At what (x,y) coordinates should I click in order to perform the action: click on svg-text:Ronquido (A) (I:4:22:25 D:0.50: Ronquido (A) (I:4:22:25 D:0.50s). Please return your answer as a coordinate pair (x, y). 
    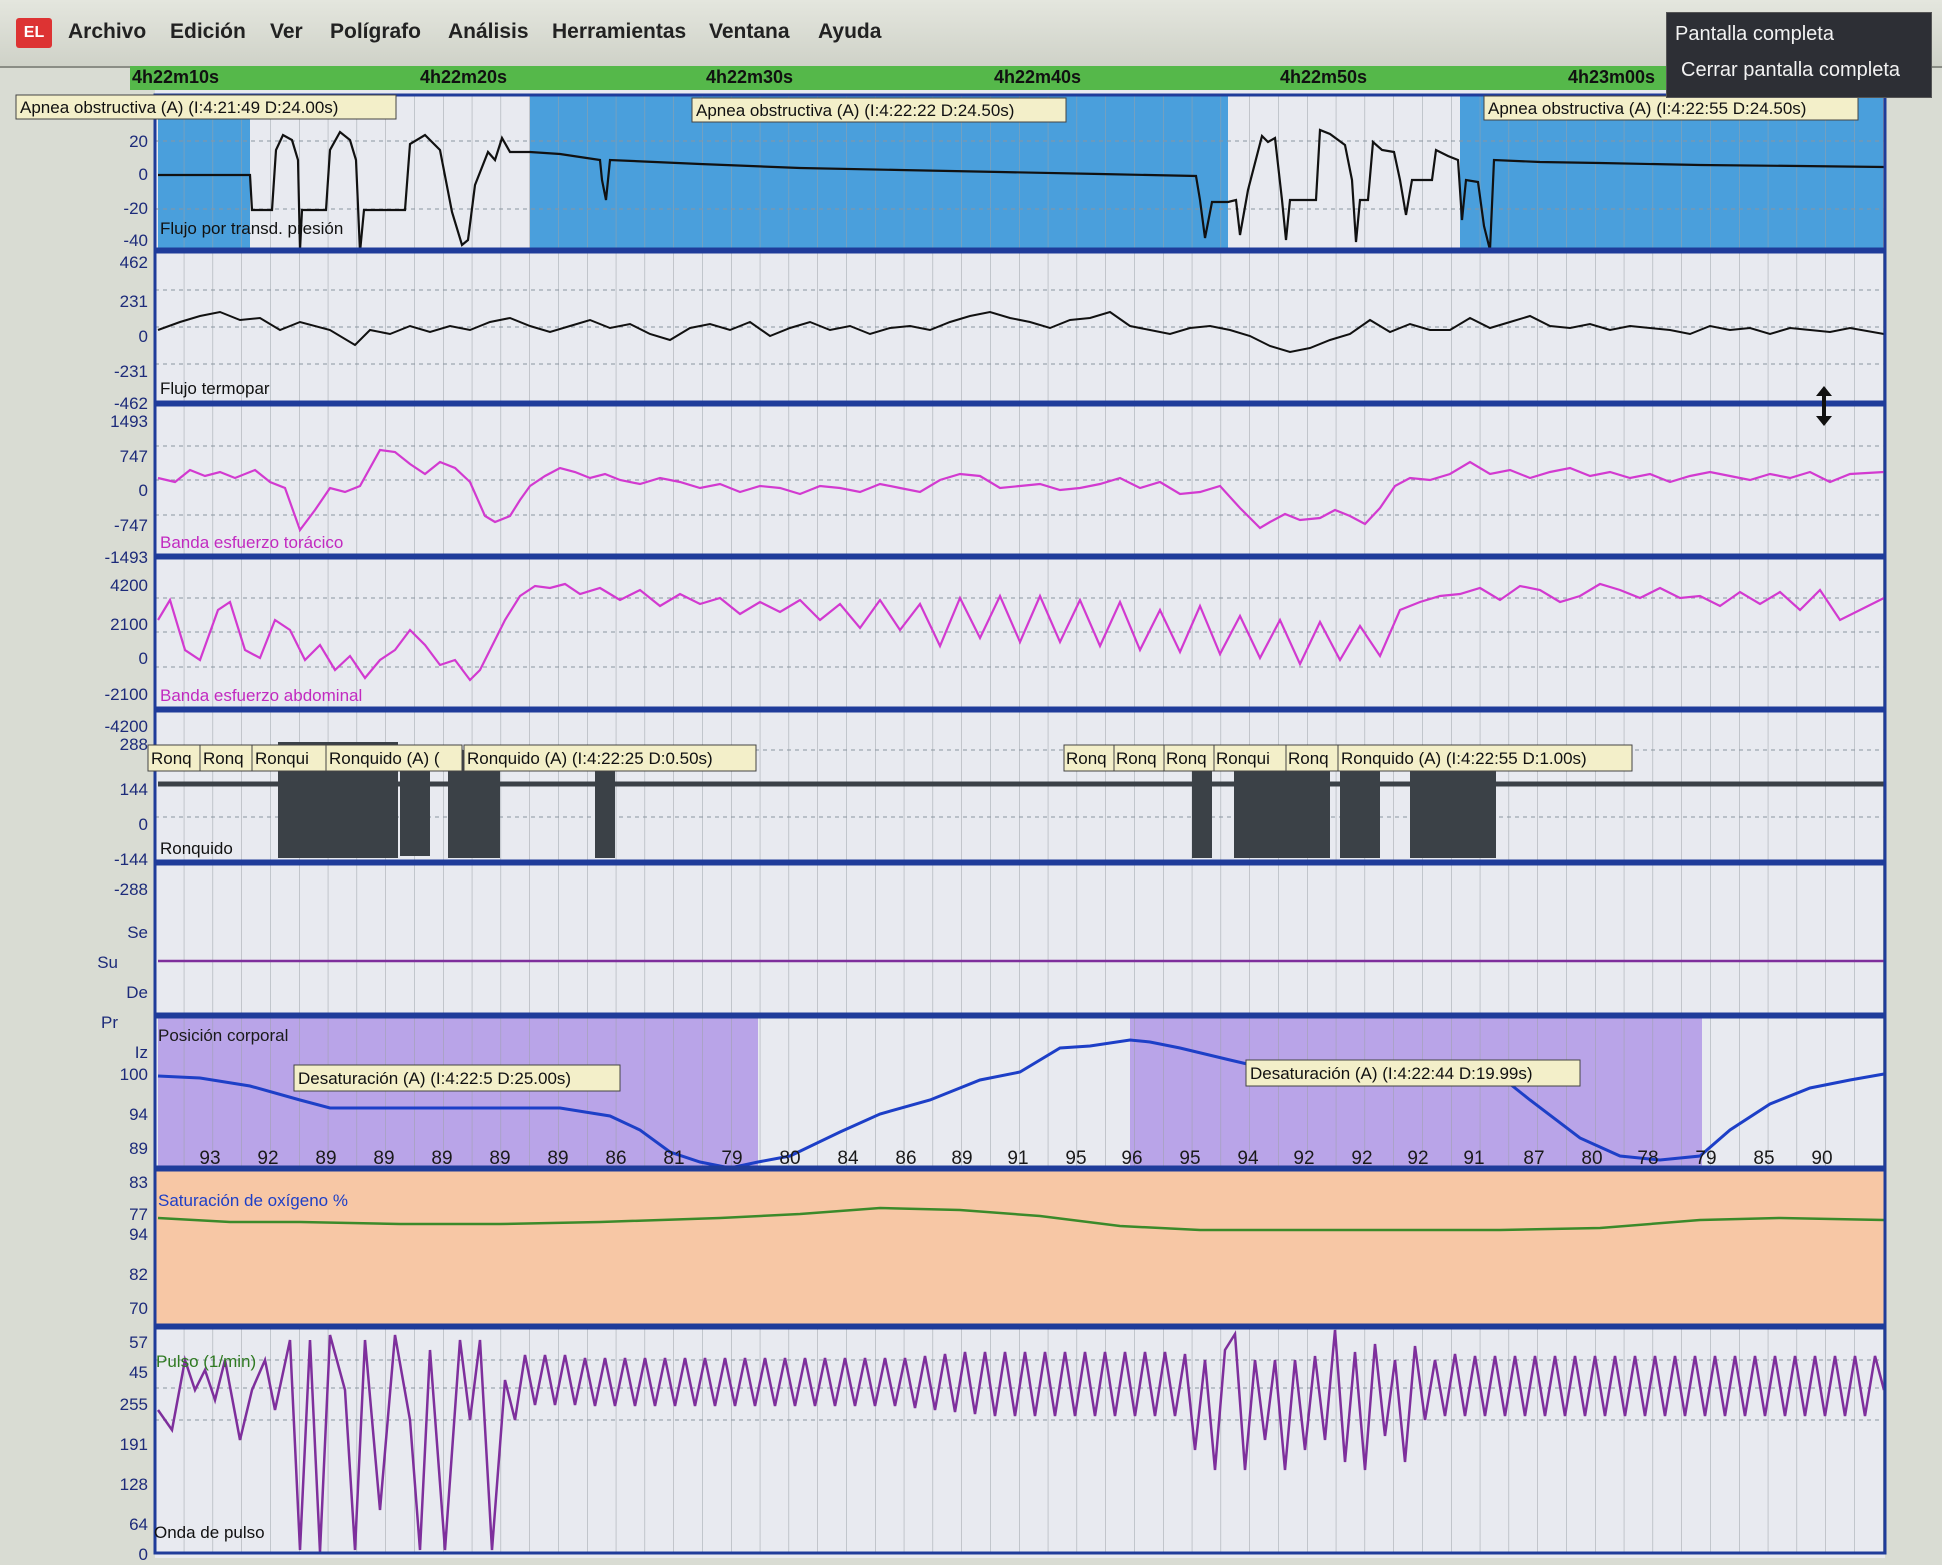
    Looking at the image, I should click on (590, 758).